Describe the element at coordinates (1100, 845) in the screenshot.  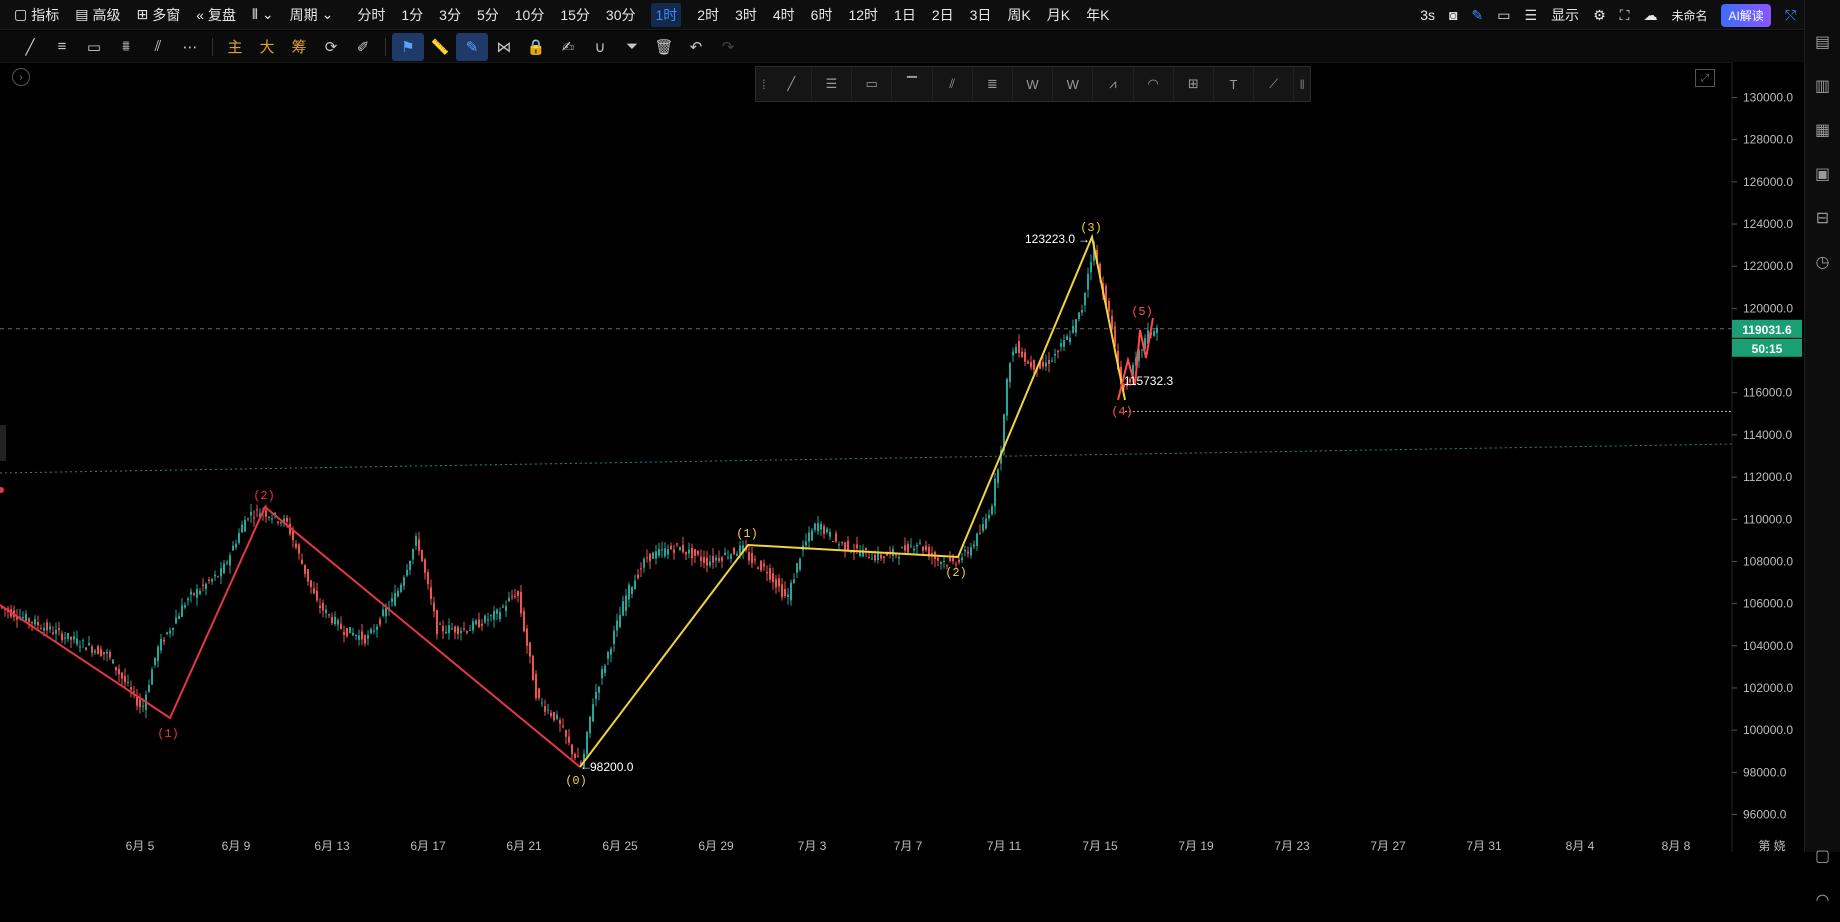
I see `date-tick-label: 7月 15` at that location.